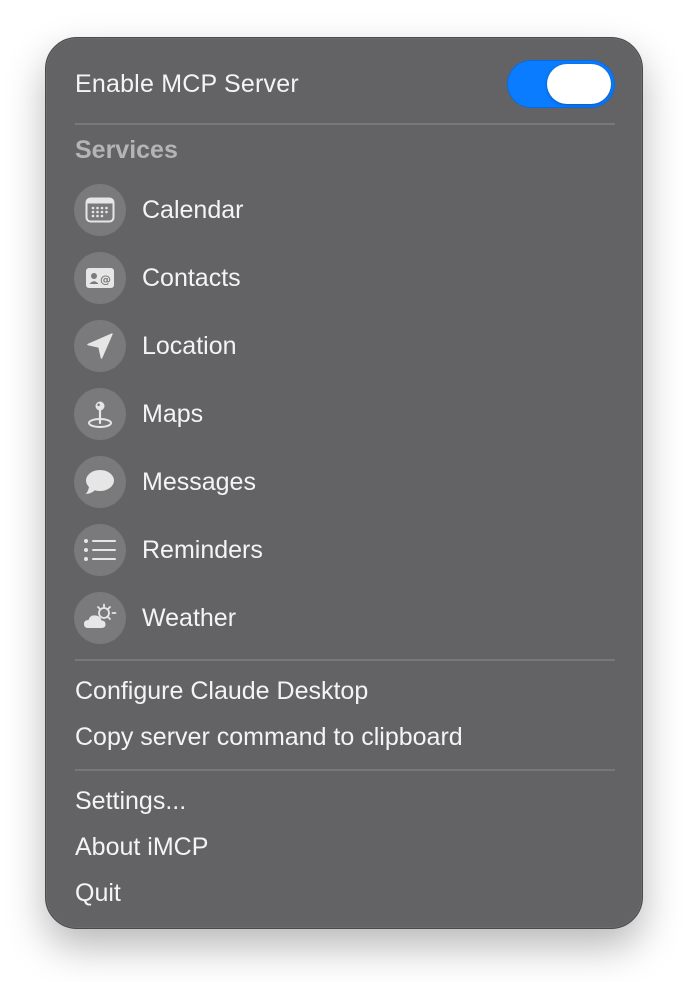 This screenshot has height=982, width=688. I want to click on service-label: Messages, so click(199, 481).